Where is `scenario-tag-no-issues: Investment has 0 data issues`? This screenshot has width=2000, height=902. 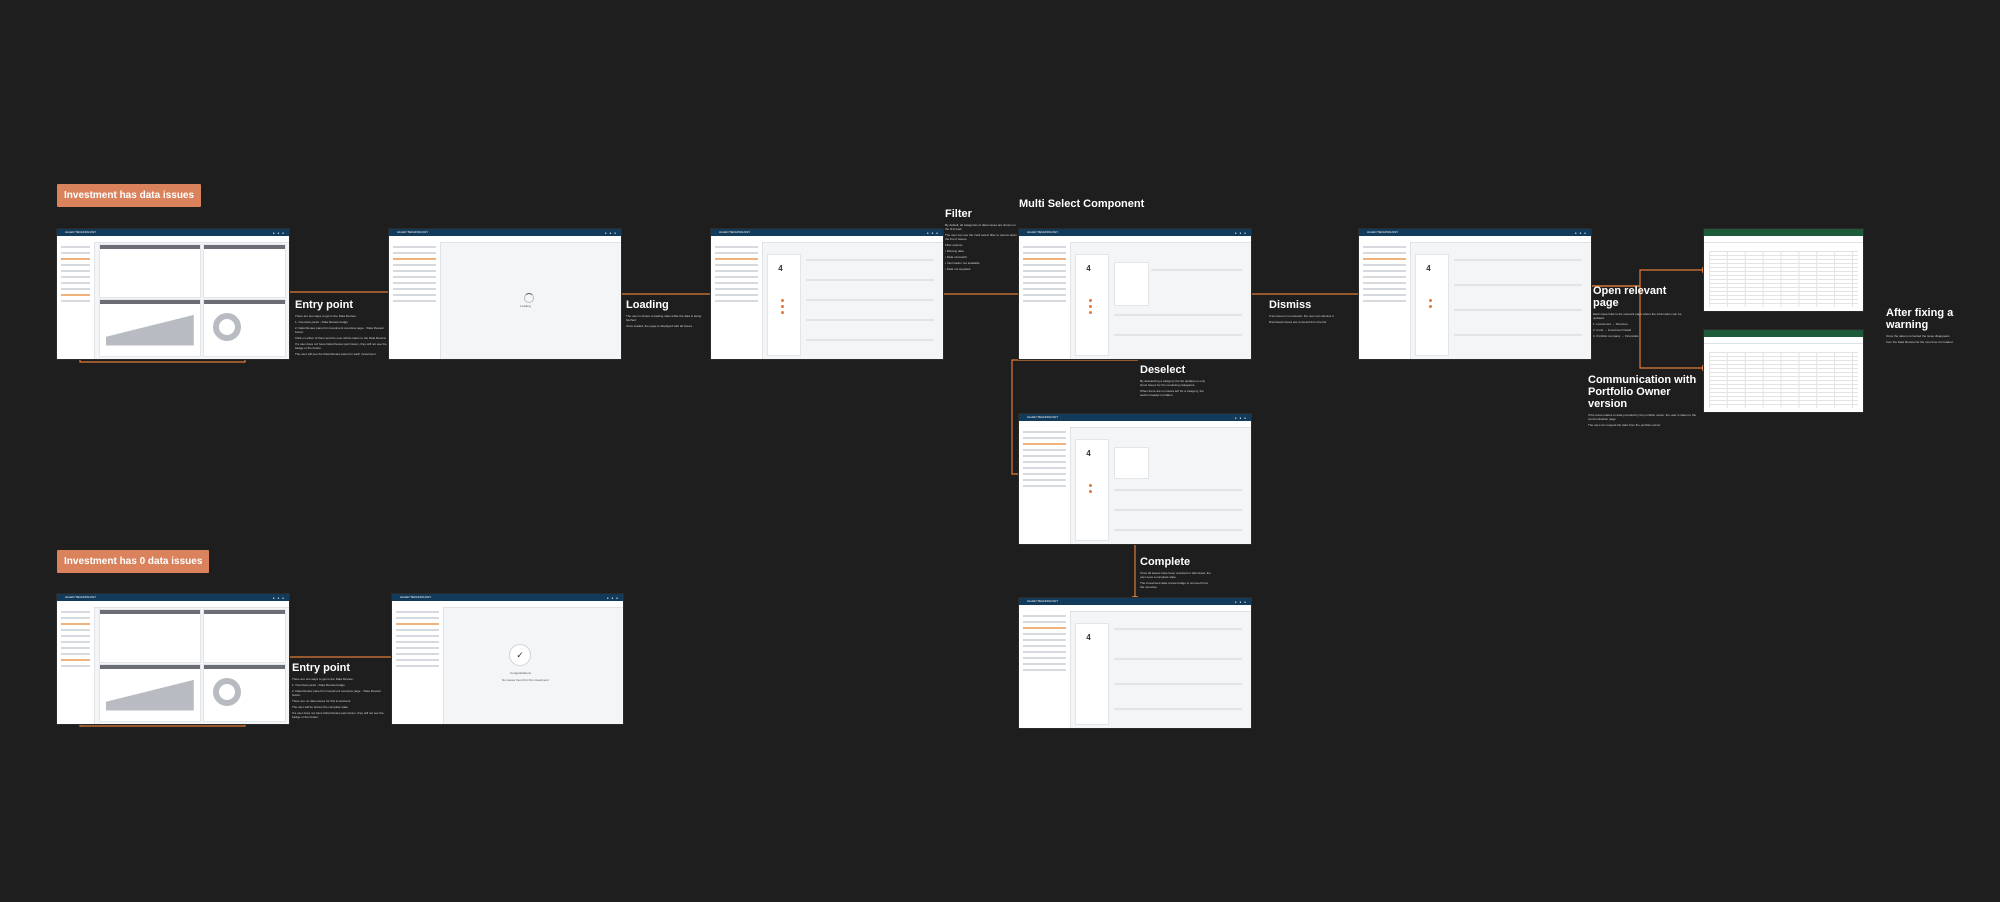 scenario-tag-no-issues: Investment has 0 data issues is located at coordinates (133, 561).